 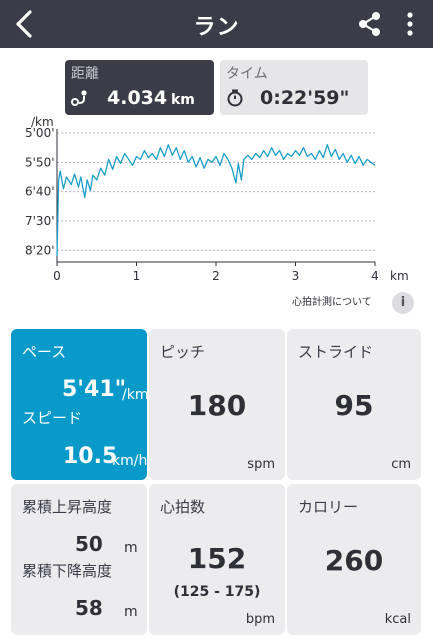 I want to click on heart-rate-unit: bpm, so click(x=260, y=619).